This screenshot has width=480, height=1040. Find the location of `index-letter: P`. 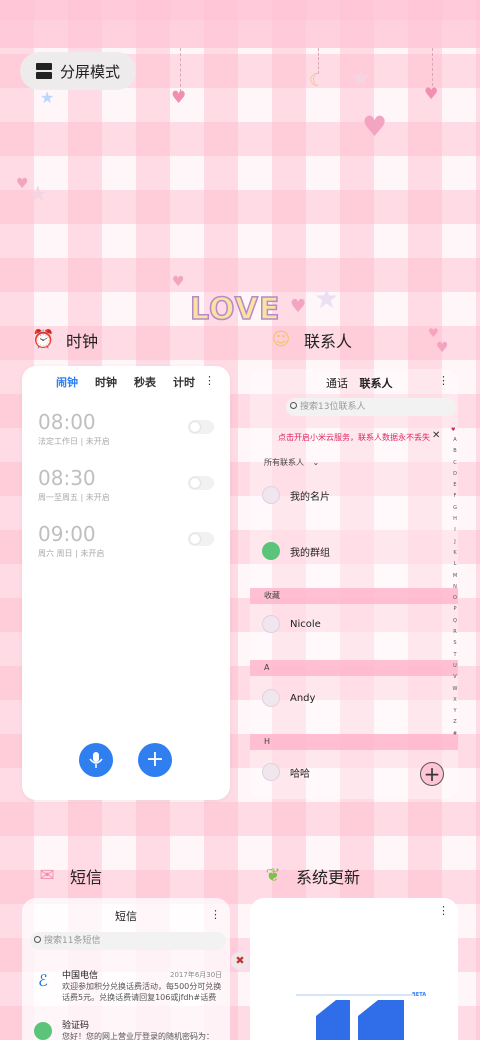

index-letter: P is located at coordinates (455, 609).